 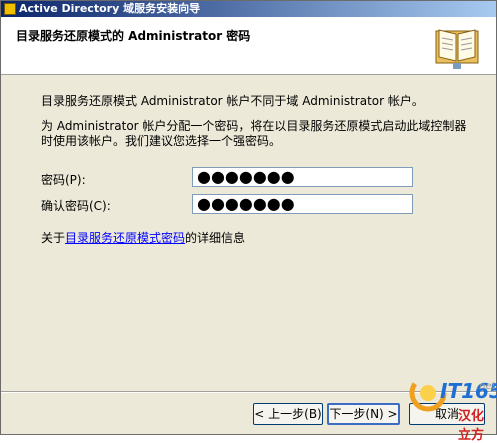 I want to click on info-line: 关于目录服务还原模式密码的详细信息, so click(x=143, y=237).